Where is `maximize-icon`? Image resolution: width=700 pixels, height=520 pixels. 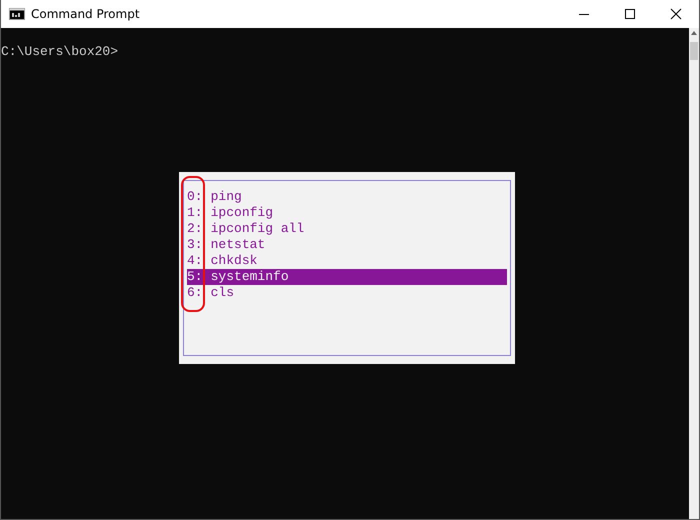 maximize-icon is located at coordinates (630, 14).